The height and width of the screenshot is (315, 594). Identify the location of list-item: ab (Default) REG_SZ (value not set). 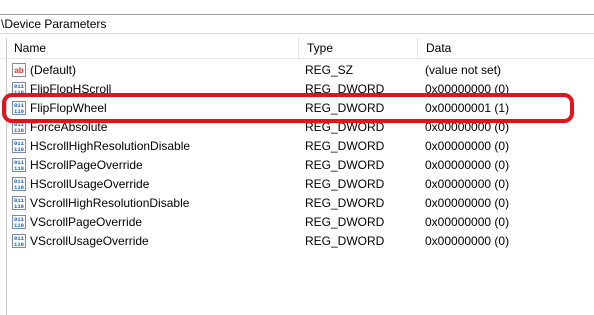
(297, 70).